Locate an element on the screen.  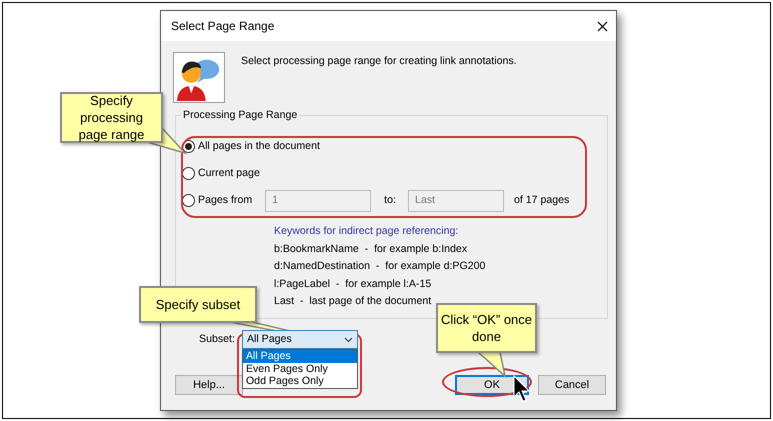
subset-dropdown: All Pages is located at coordinates (300, 339).